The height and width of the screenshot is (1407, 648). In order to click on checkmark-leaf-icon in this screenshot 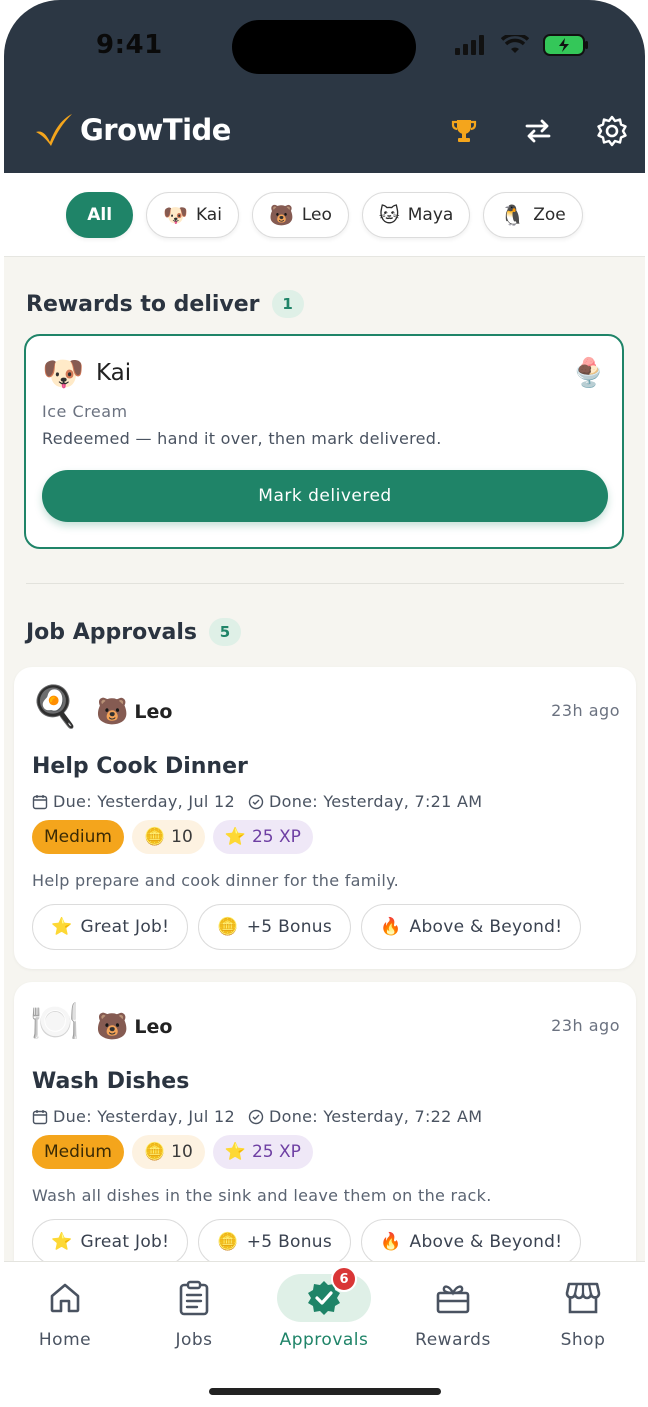, I will do `click(54, 130)`.